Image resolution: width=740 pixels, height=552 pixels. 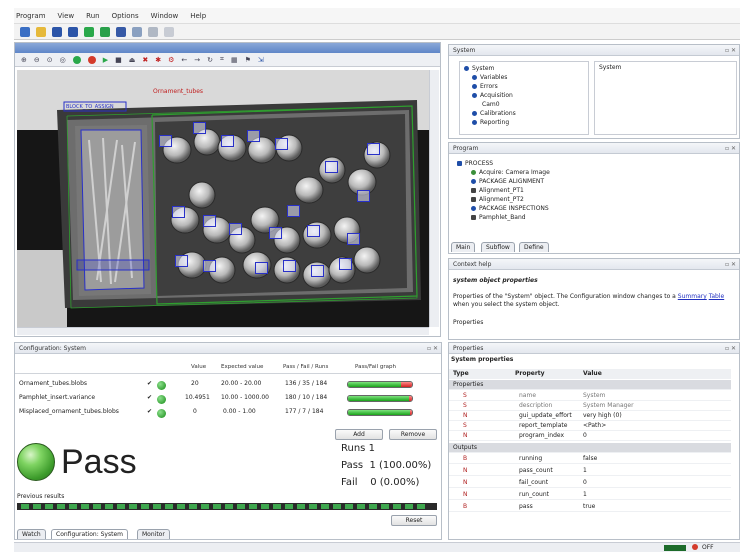 I want to click on property-row: Nfail_count 0, so click(x=590, y=483).